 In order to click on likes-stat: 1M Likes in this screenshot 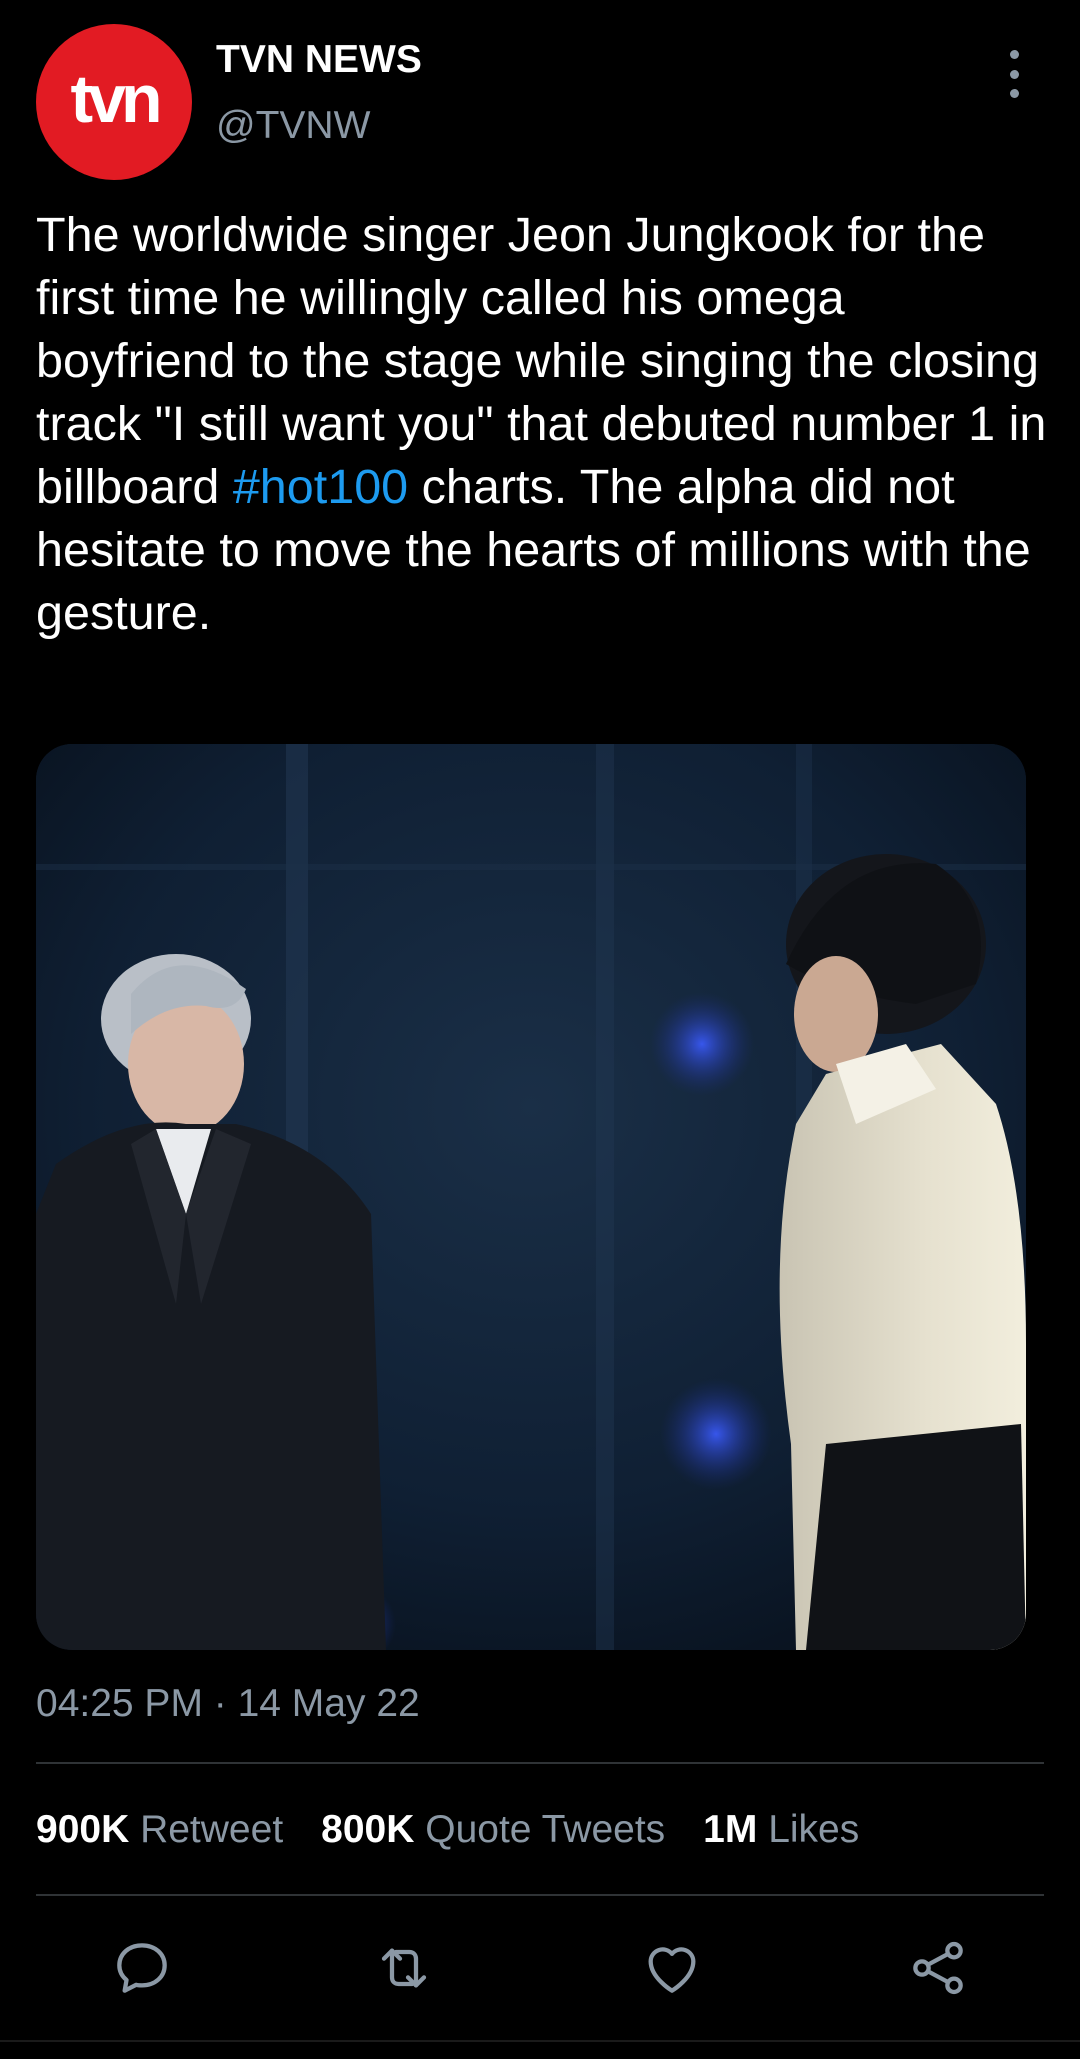, I will do `click(781, 1830)`.